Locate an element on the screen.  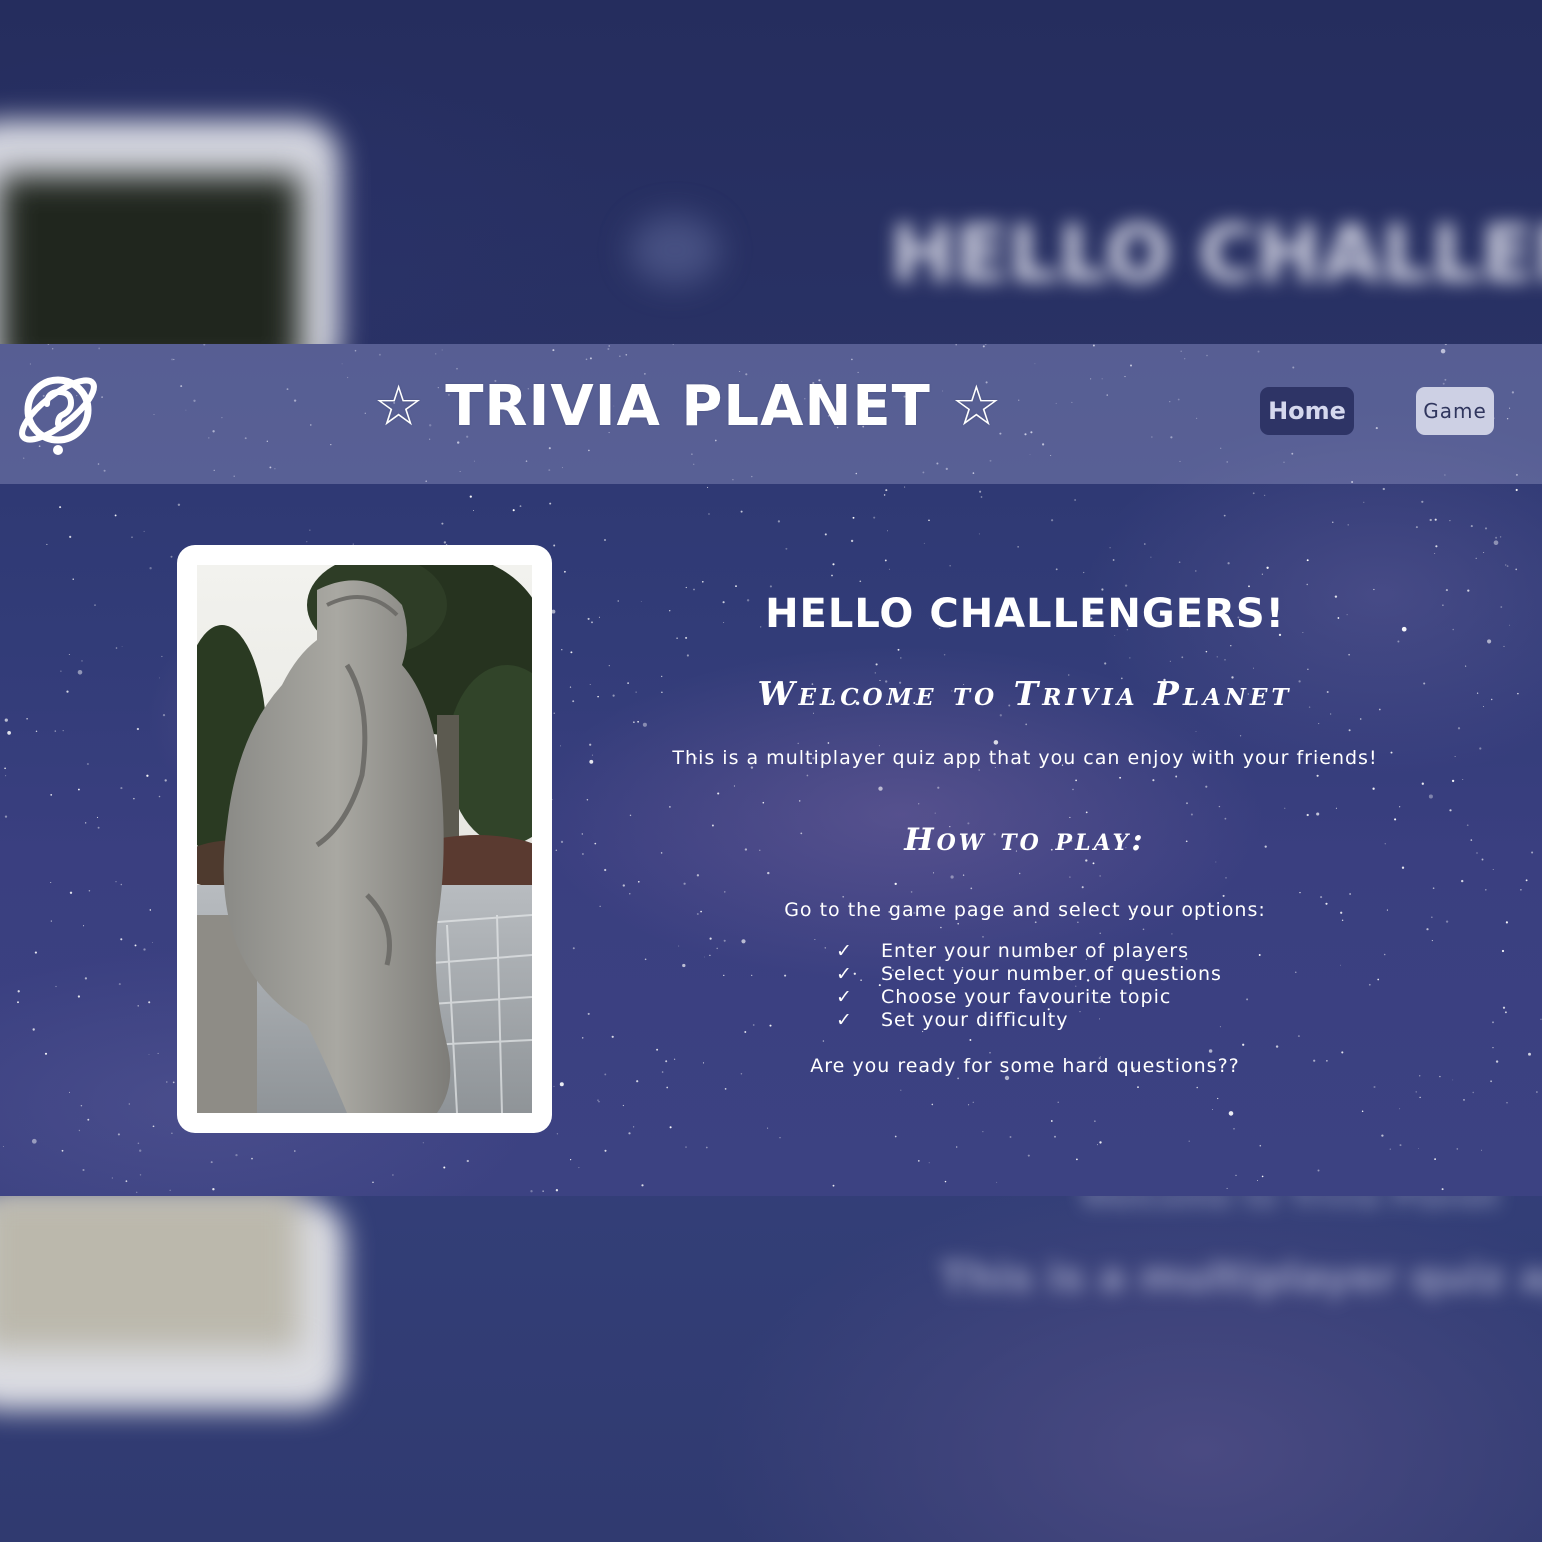
list-item: ✓ Enter your number of players is located at coordinates (1133, 951).